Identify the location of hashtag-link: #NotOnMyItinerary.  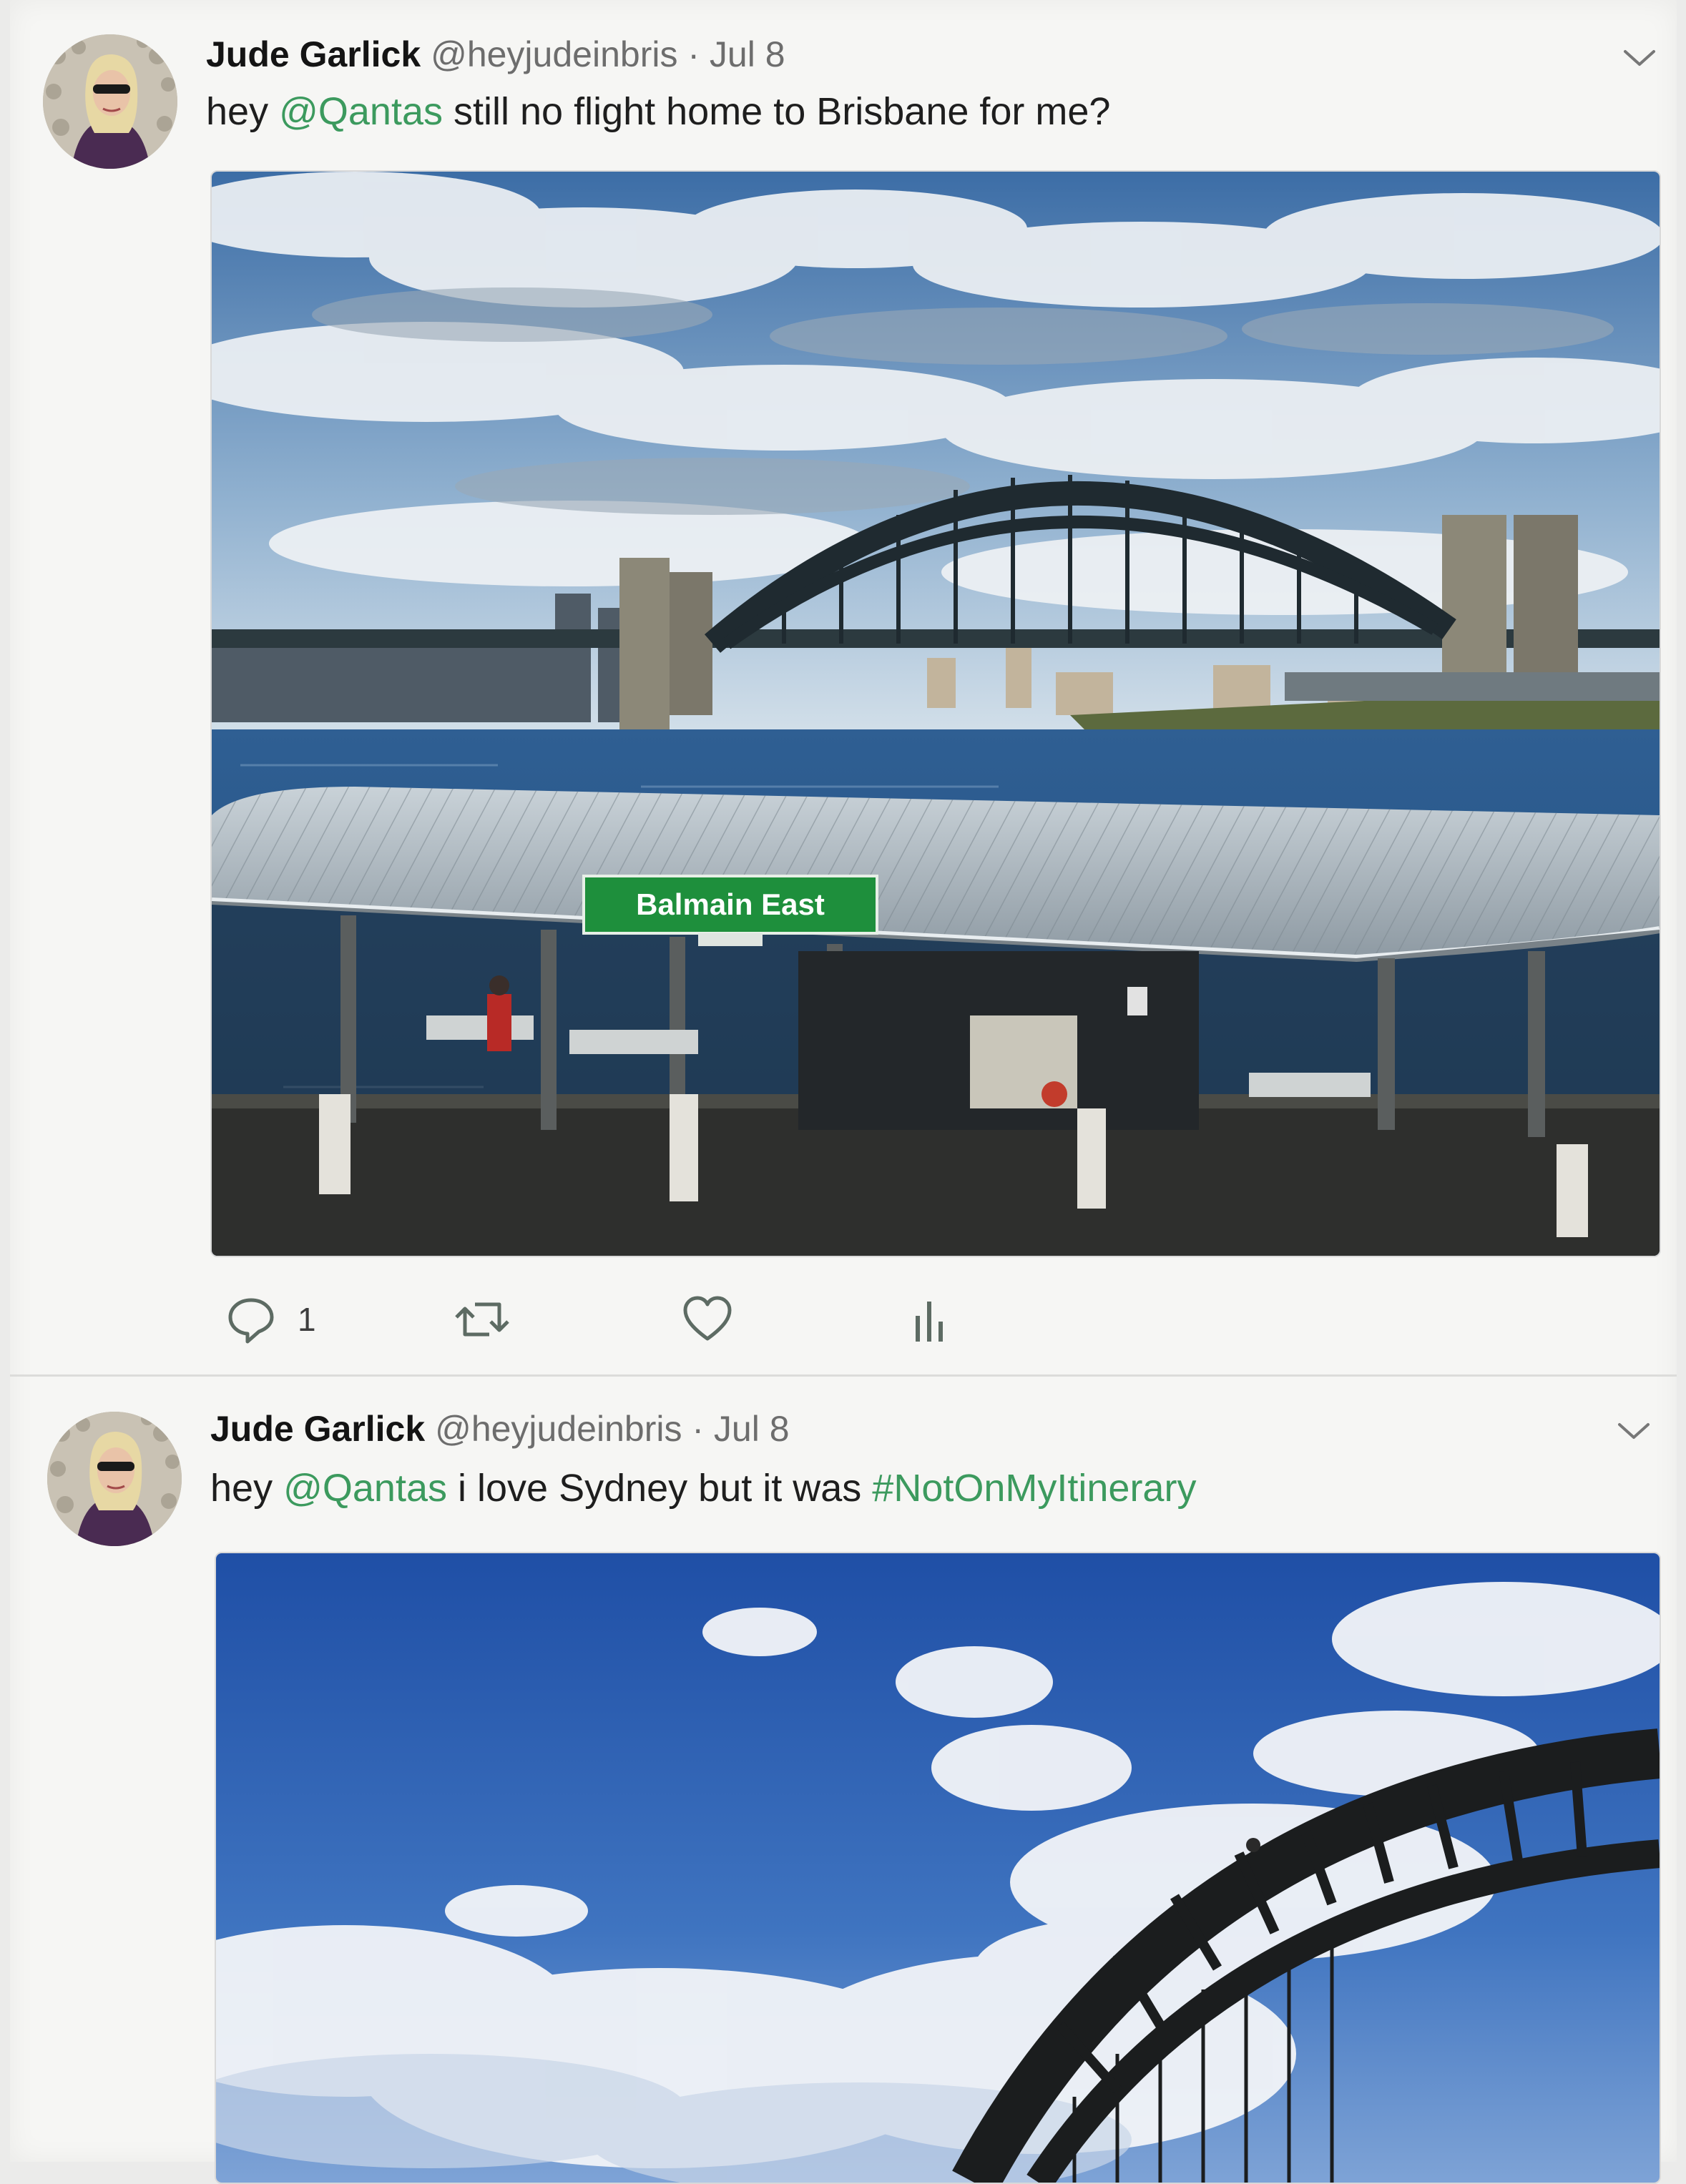
(1034, 1488).